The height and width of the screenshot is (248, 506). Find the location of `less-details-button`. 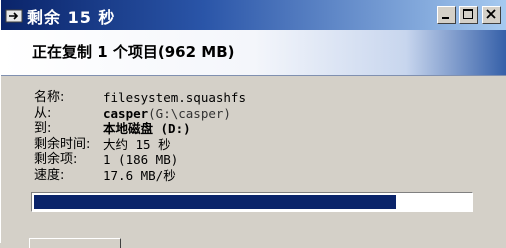

less-details-button is located at coordinates (75, 243).